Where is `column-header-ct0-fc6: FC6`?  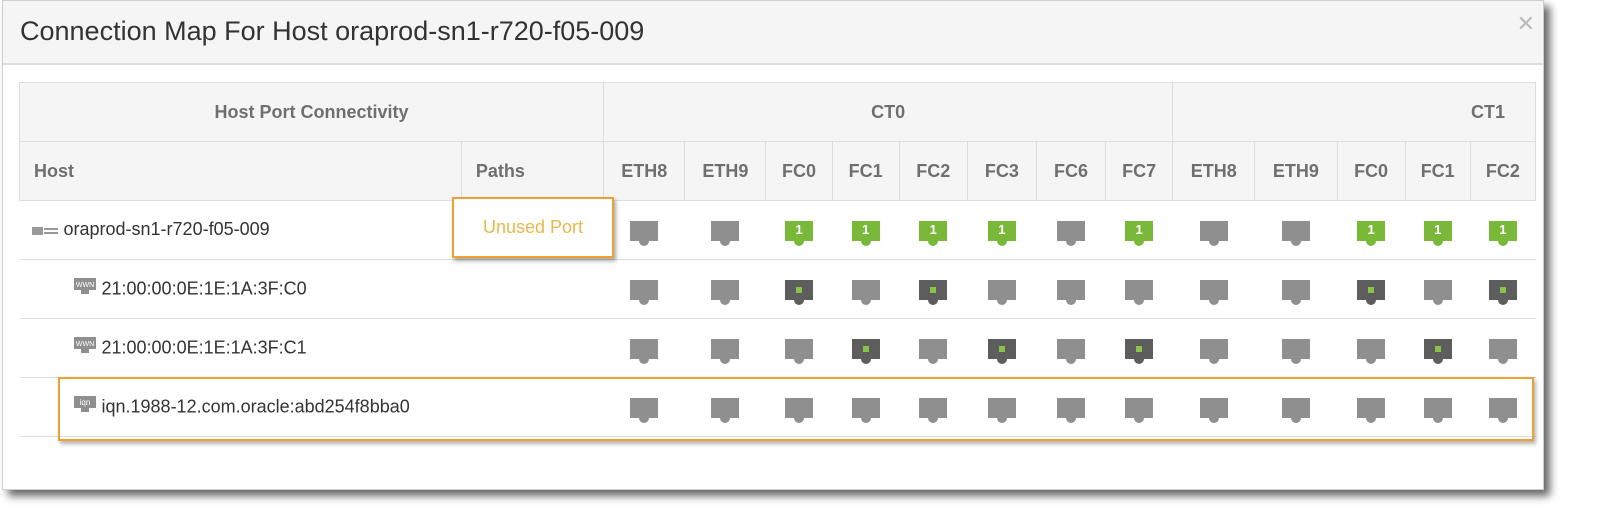 column-header-ct0-fc6: FC6 is located at coordinates (1071, 171).